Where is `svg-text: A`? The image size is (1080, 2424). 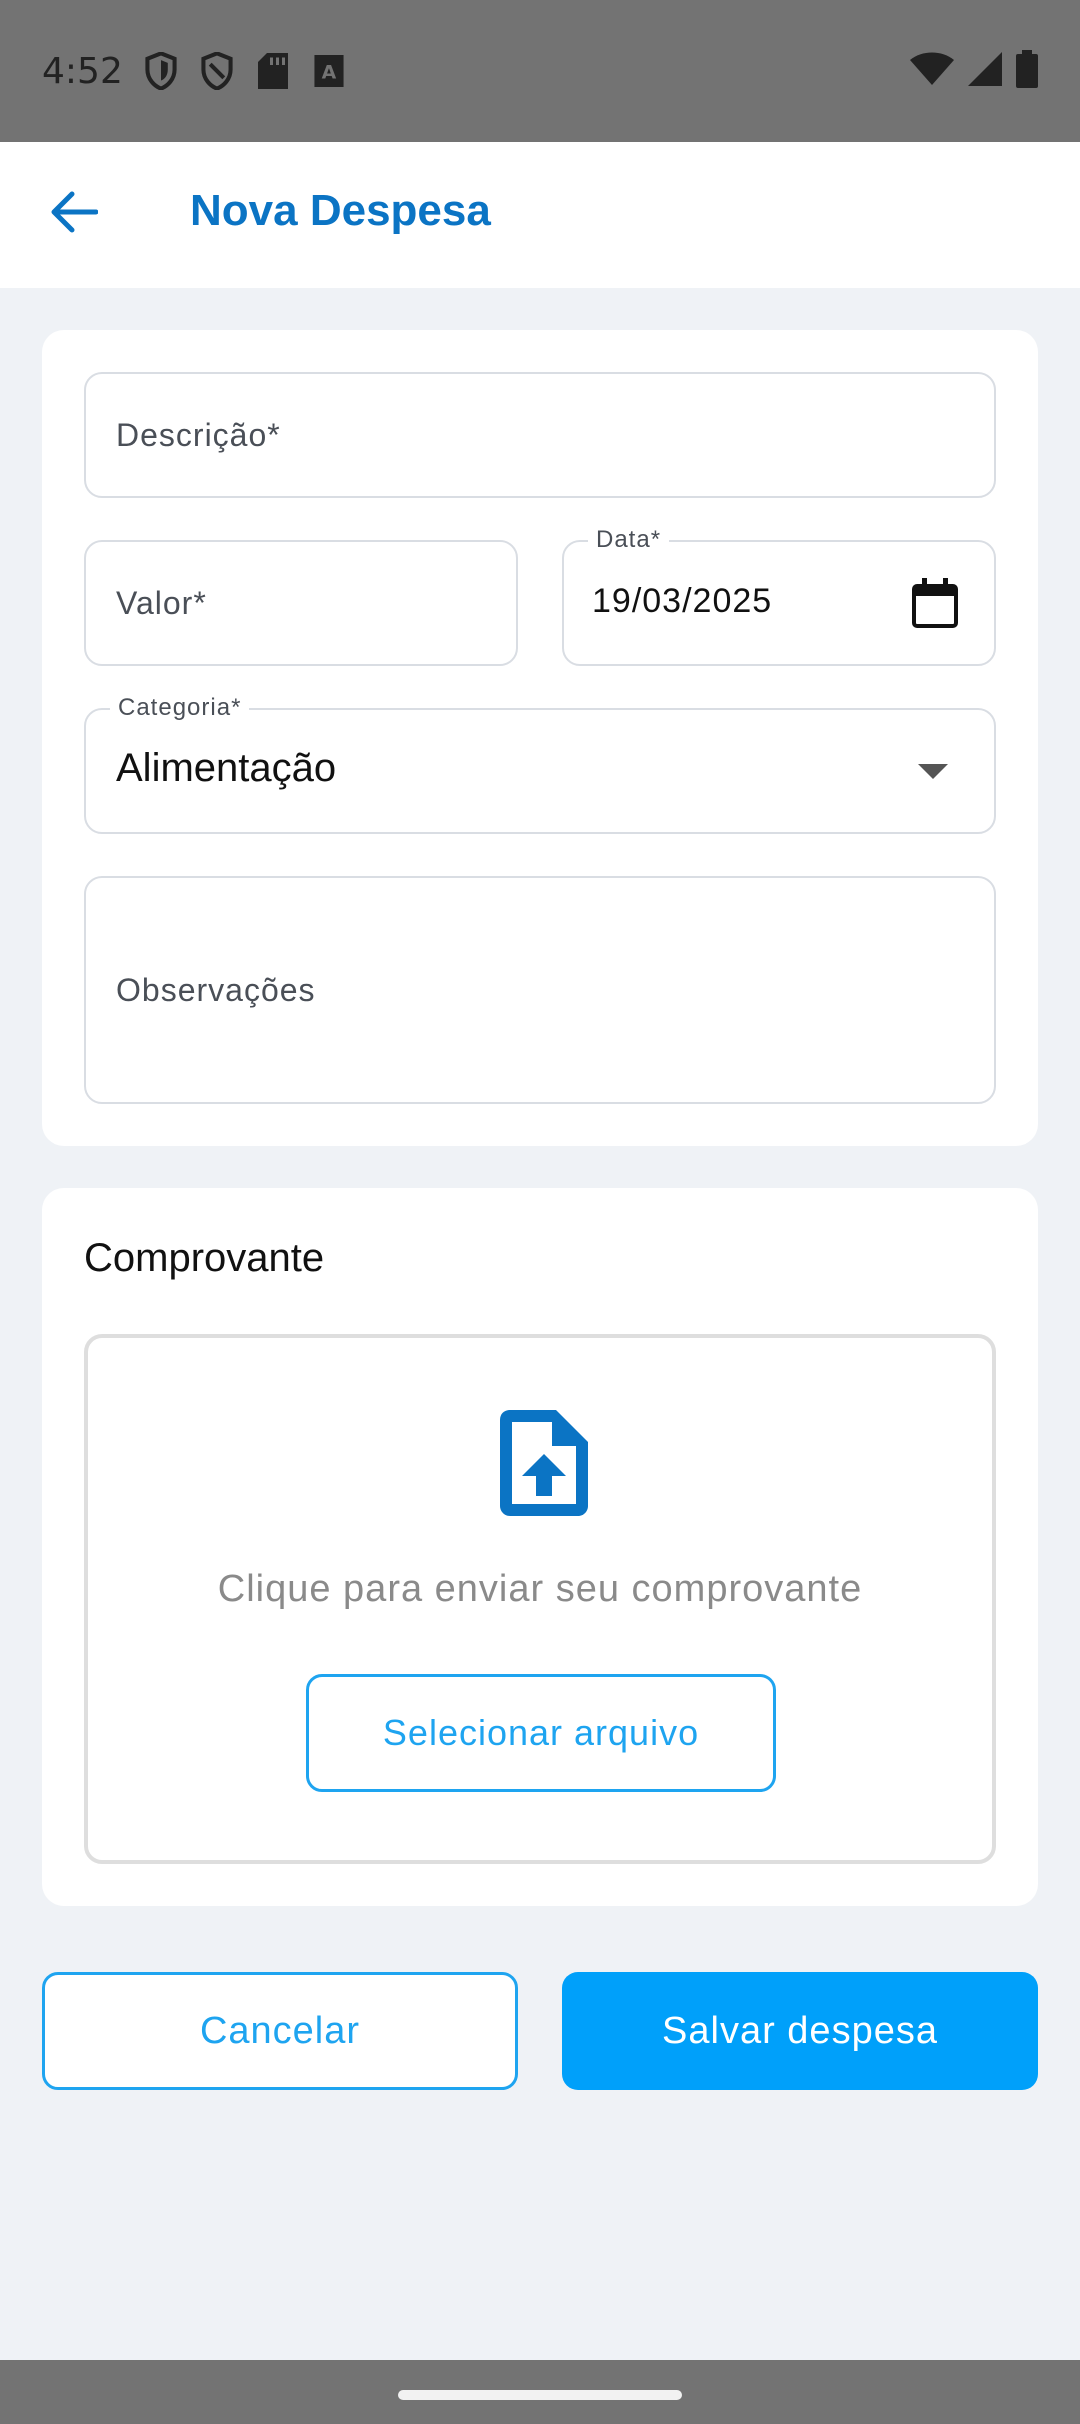 svg-text: A is located at coordinates (329, 72).